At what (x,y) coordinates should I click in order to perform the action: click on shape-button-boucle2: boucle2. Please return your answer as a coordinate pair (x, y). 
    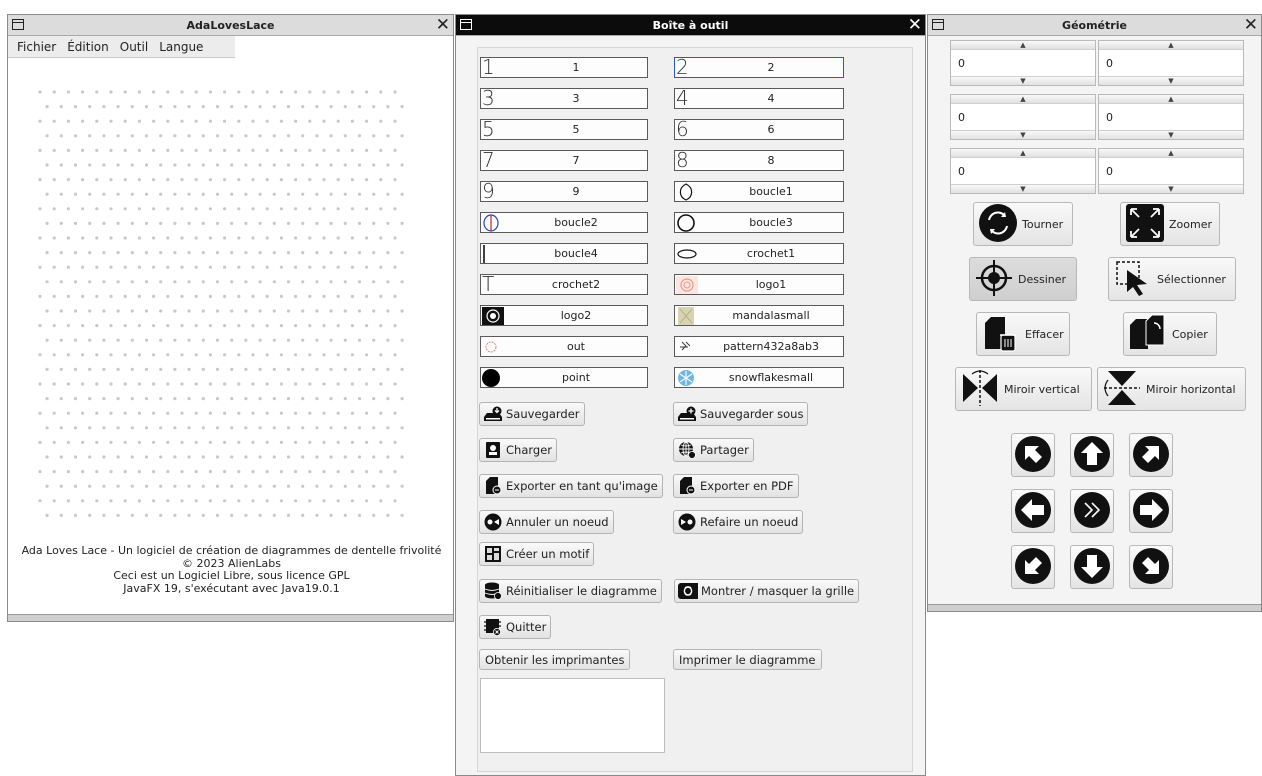
    Looking at the image, I should click on (564, 222).